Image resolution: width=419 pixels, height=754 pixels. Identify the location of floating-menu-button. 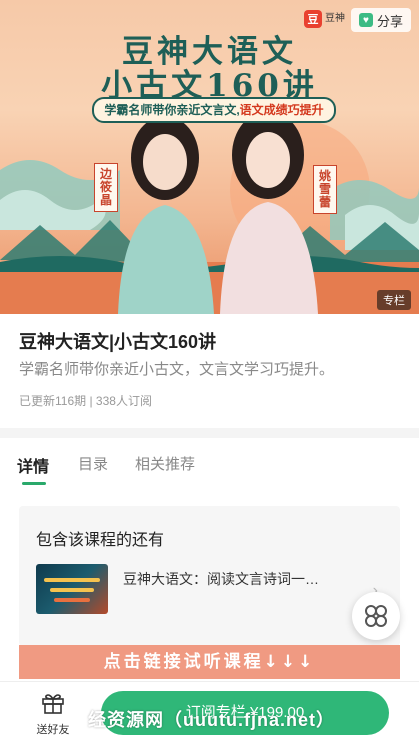
(376, 616).